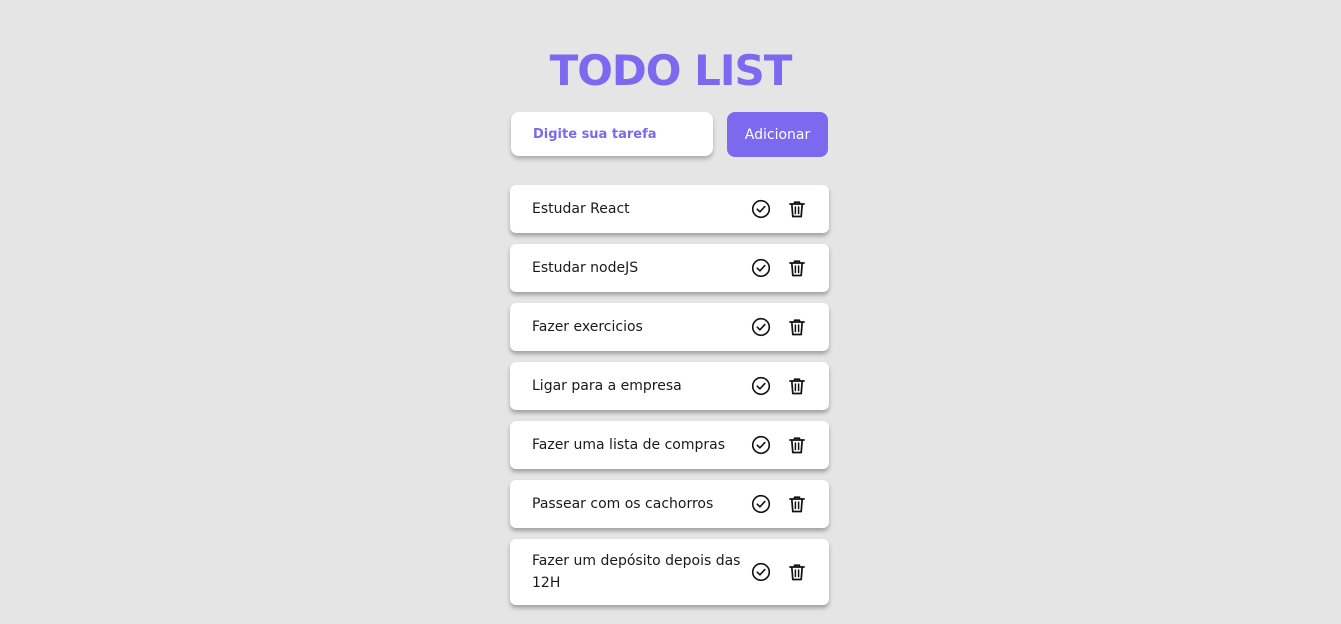 Image resolution: width=1341 pixels, height=624 pixels. I want to click on page-title: TODO LIST, so click(671, 71).